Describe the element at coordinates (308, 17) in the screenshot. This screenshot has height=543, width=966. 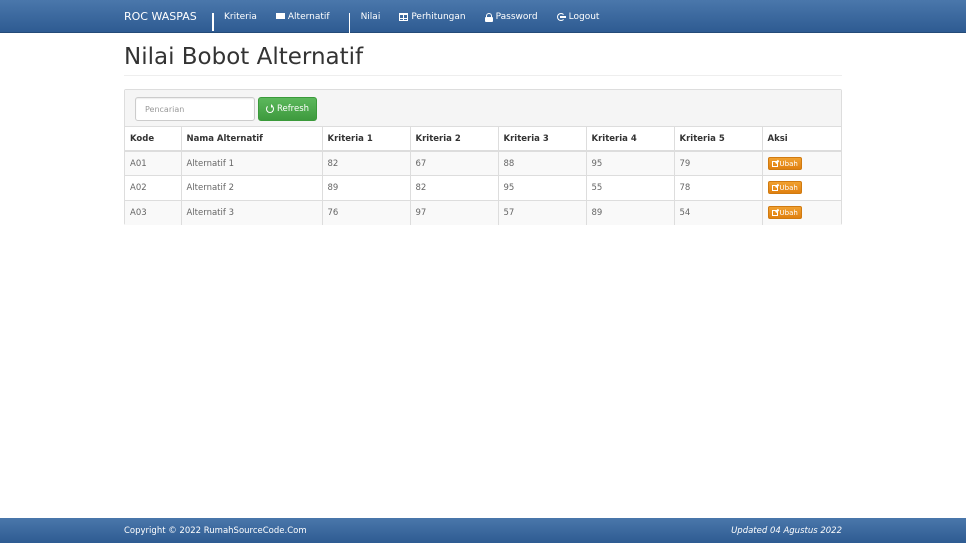
I see `nav-item-label: Alternatif` at that location.